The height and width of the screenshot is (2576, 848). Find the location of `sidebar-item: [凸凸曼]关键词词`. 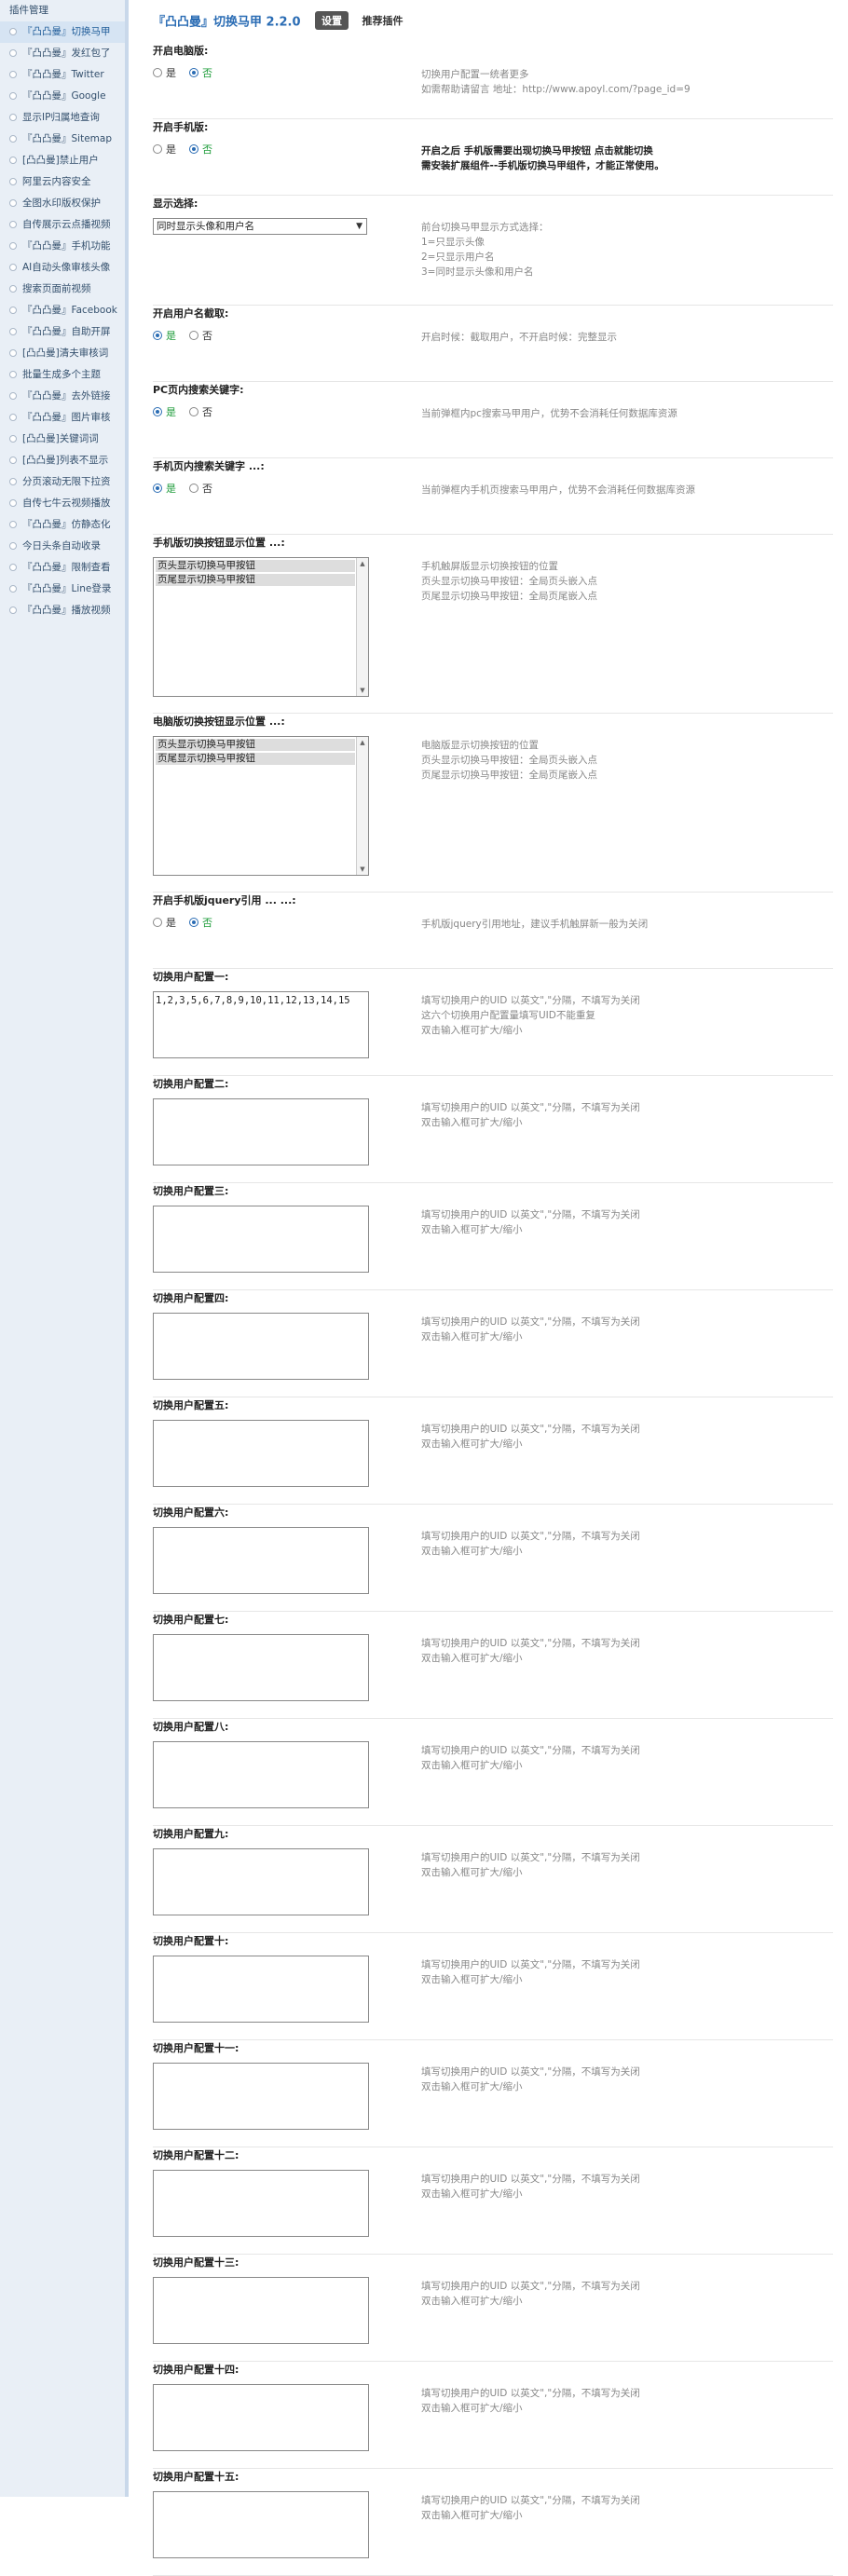

sidebar-item: [凸凸曼]关键词词 is located at coordinates (63, 439).